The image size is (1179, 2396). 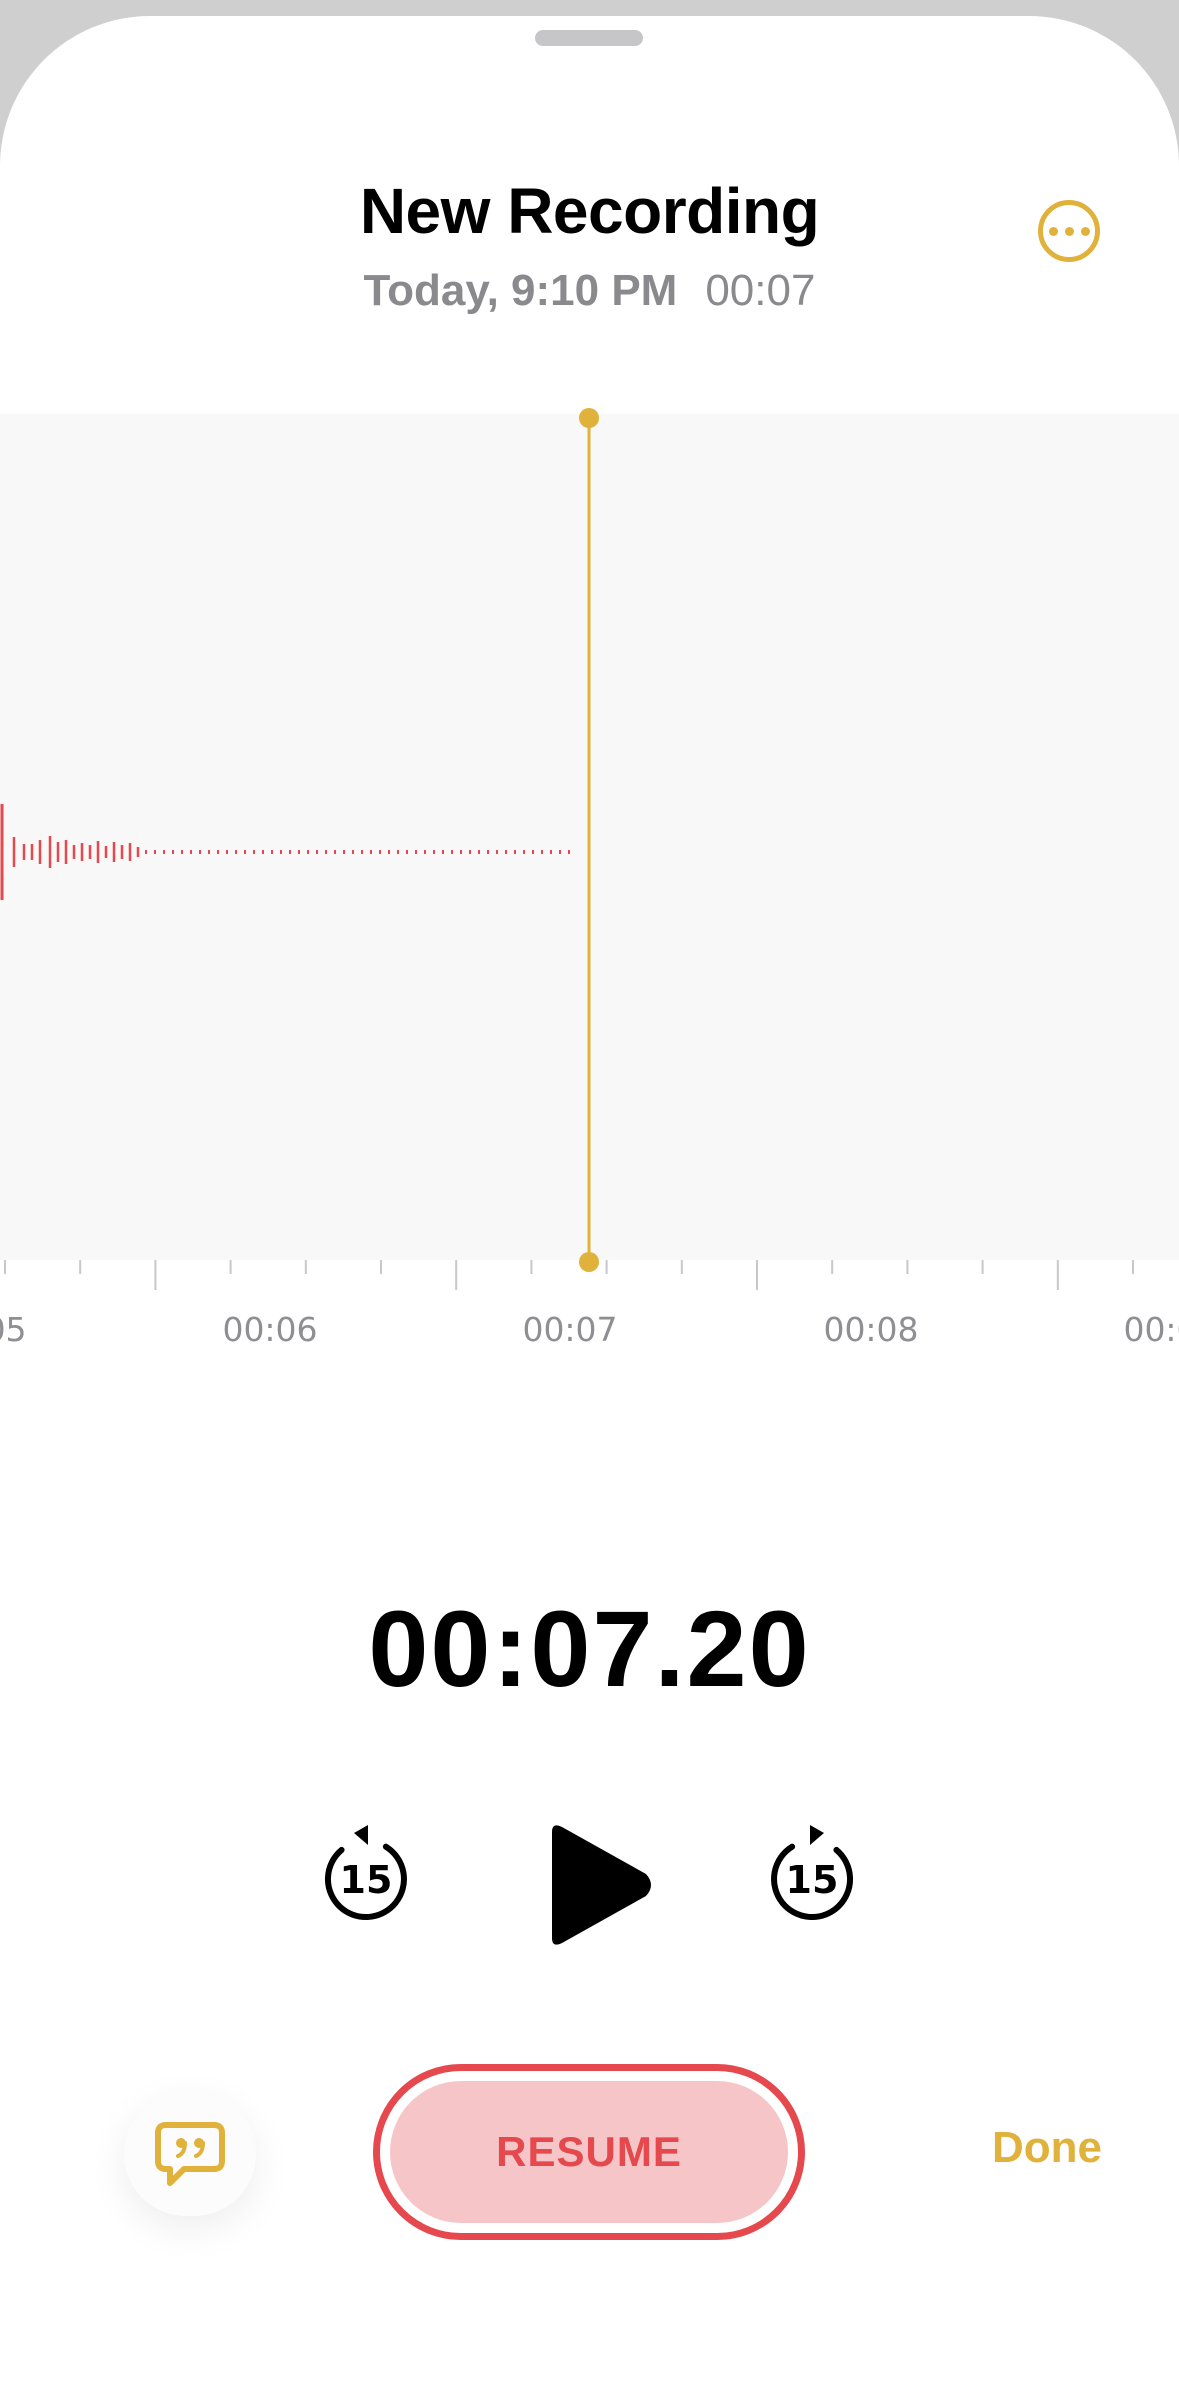 I want to click on play-button, so click(x=598, y=1885).